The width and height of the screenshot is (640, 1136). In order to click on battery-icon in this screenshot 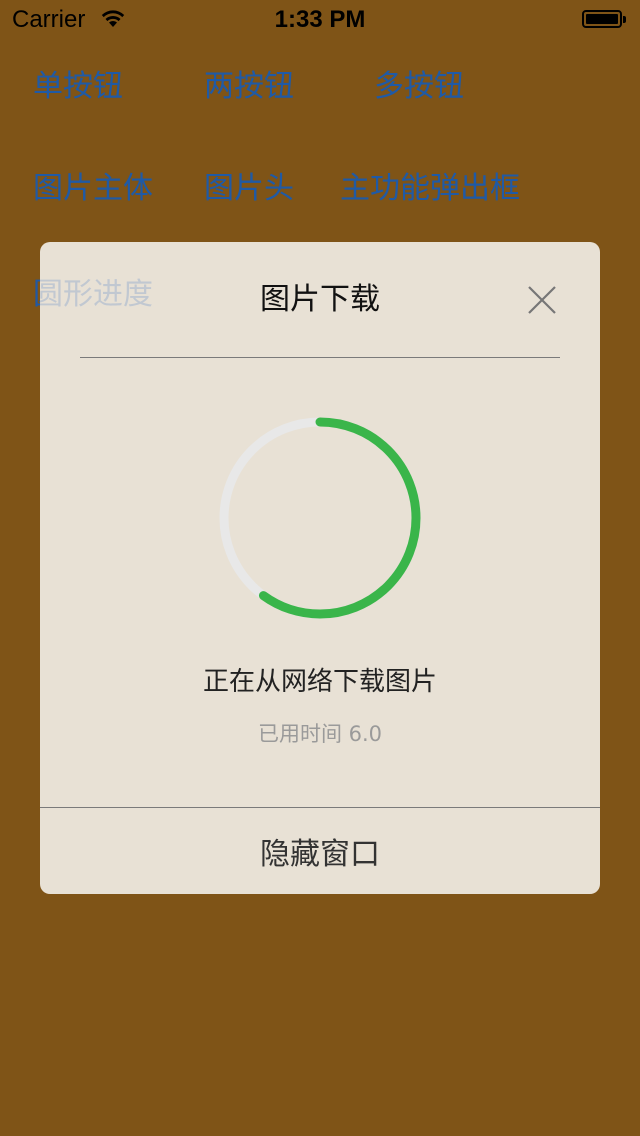, I will do `click(605, 20)`.